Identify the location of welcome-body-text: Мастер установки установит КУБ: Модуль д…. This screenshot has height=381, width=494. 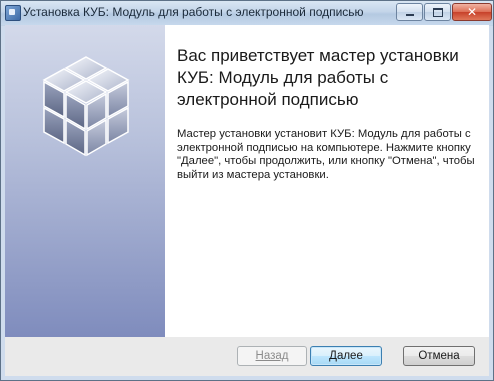
(326, 154).